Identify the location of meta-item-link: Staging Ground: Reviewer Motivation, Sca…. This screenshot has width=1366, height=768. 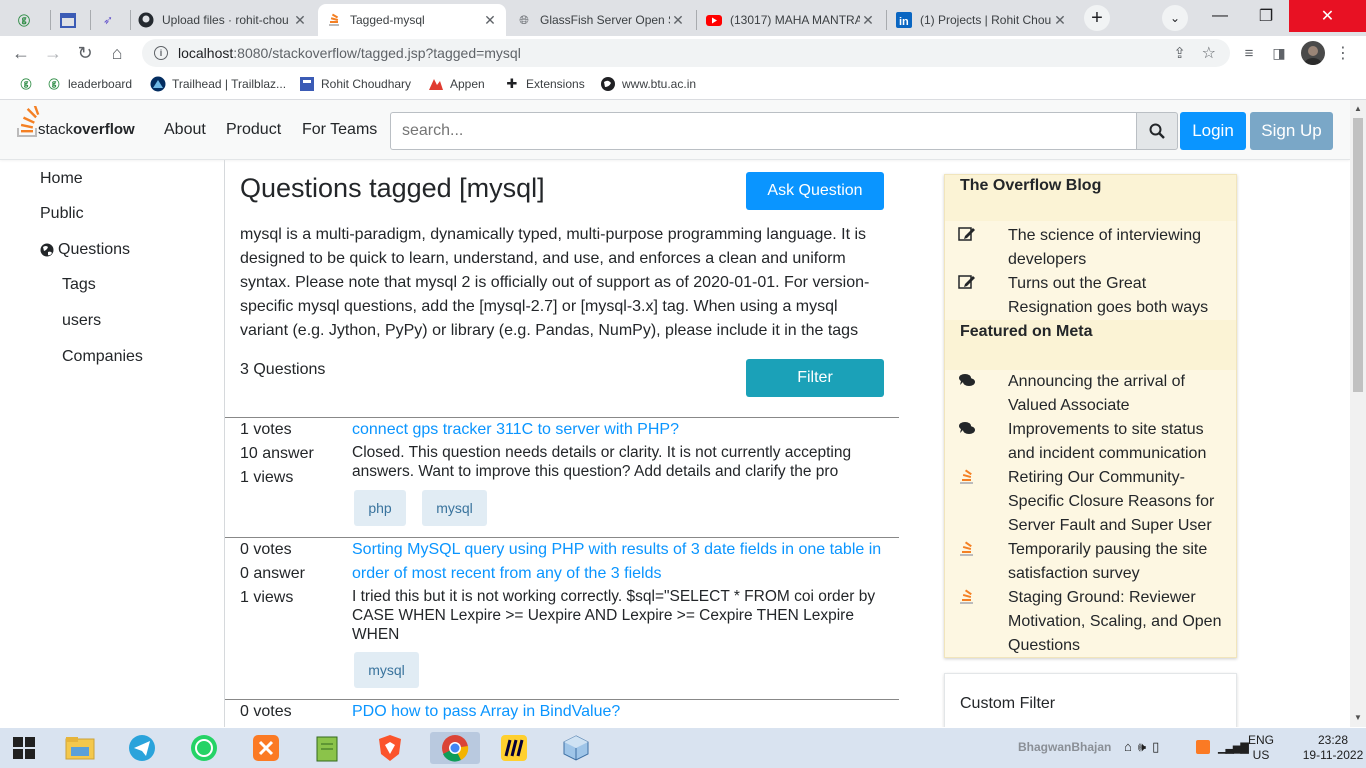
(1119, 622).